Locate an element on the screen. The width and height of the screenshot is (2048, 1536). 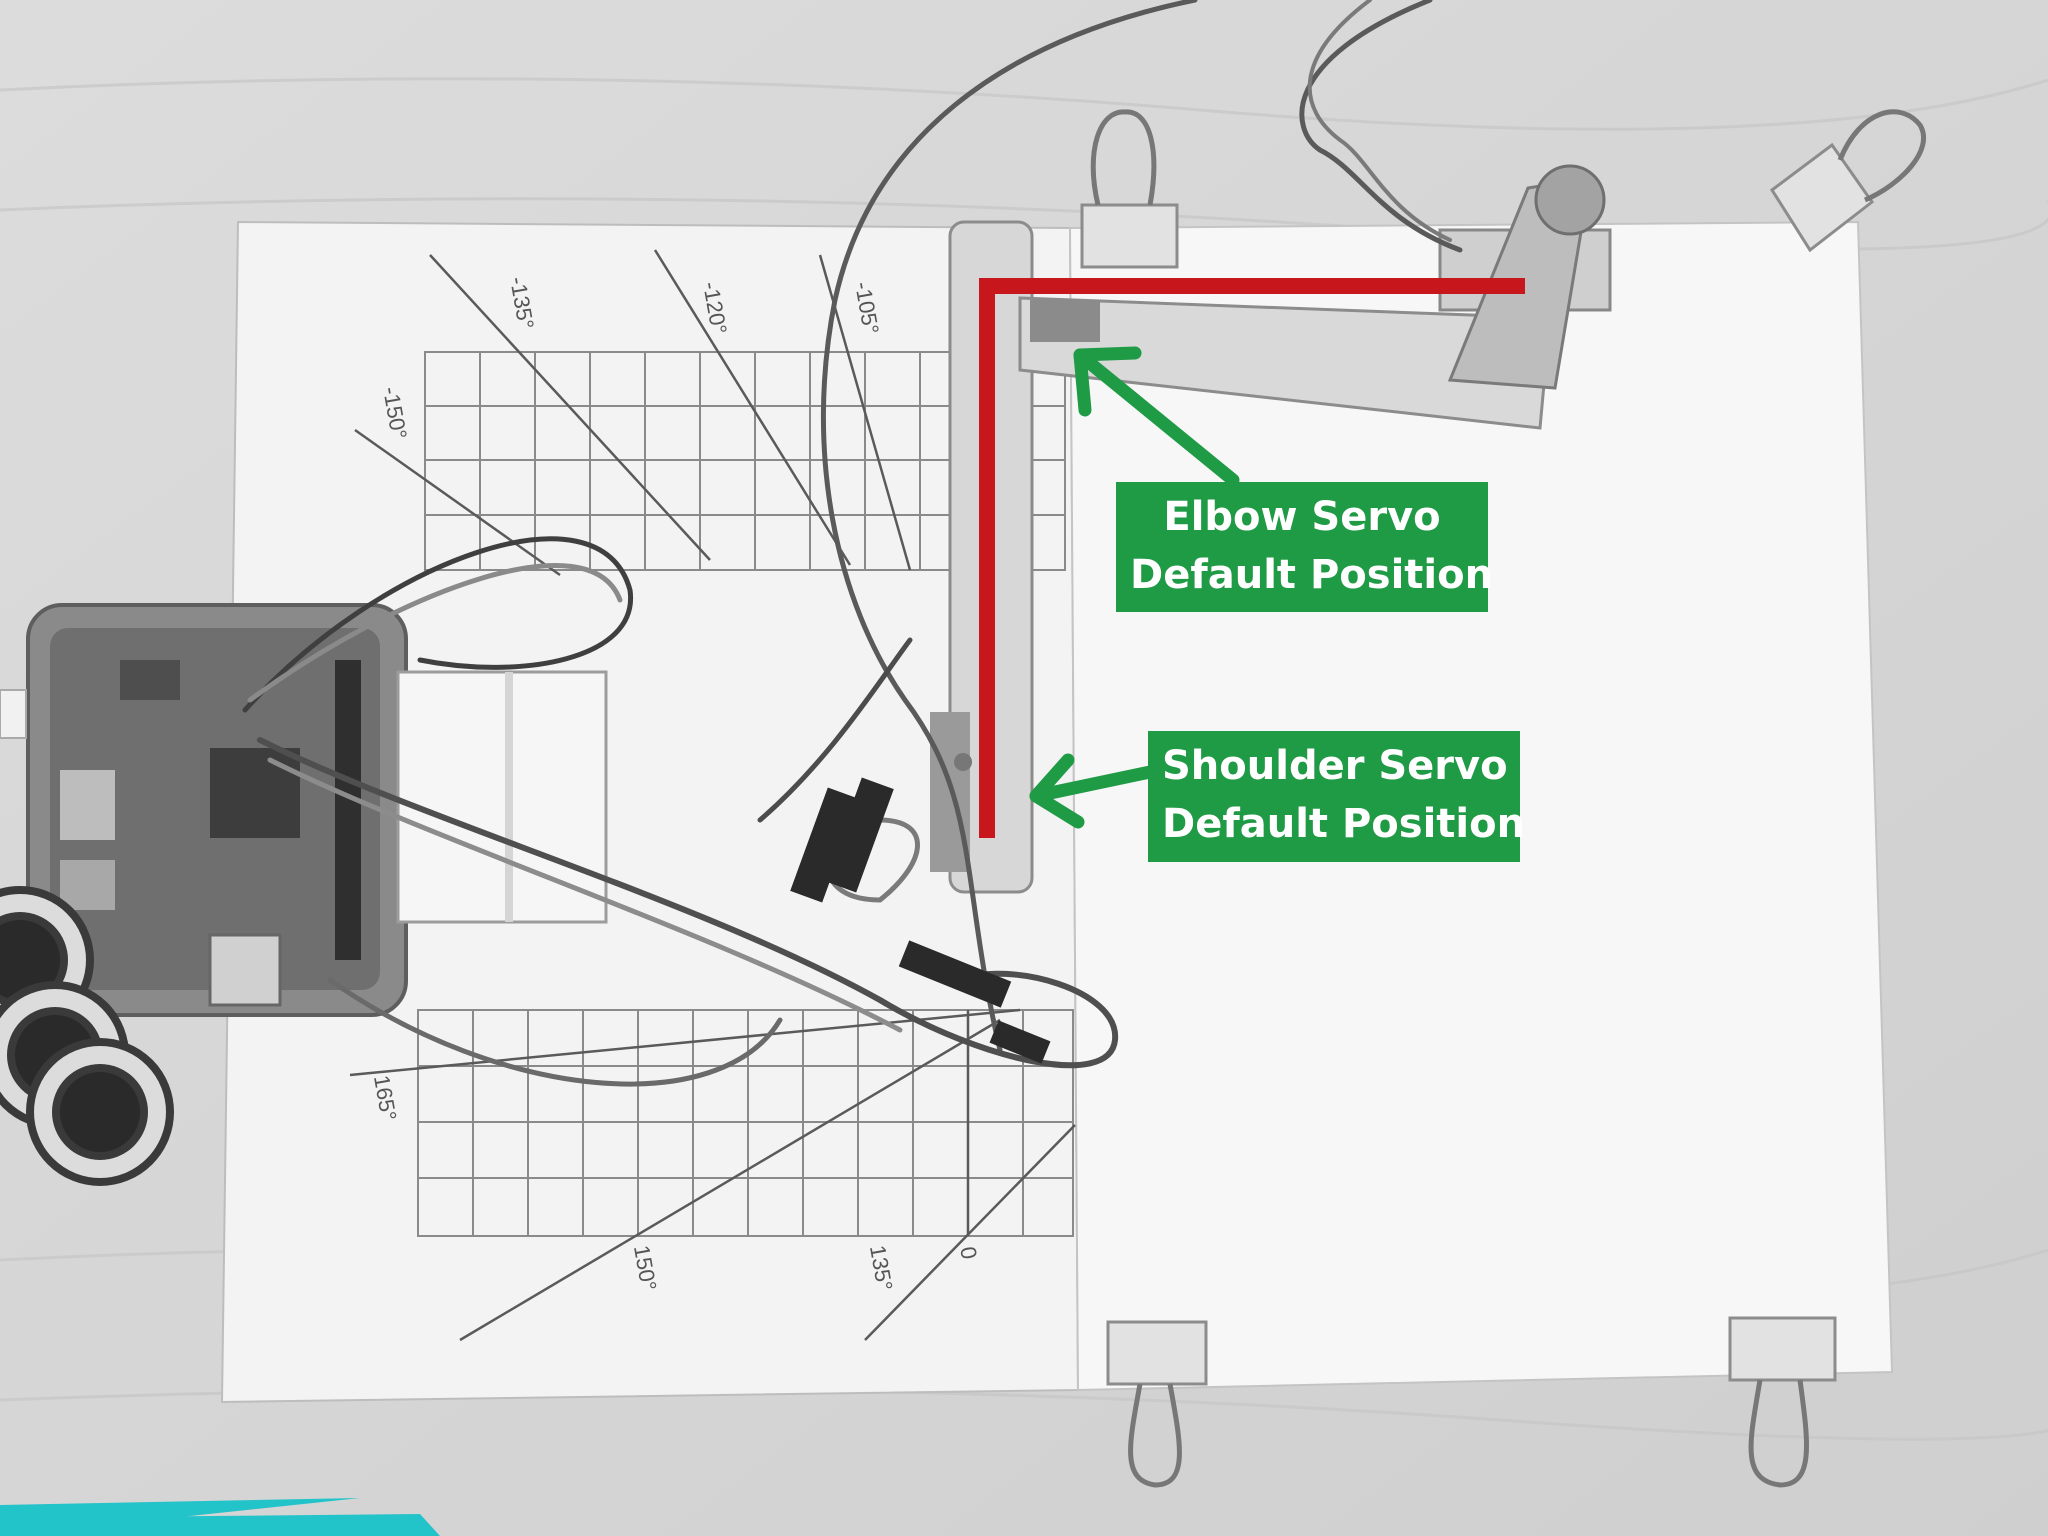
elbow-callout-line2: Default Position is located at coordinates (1312, 575).